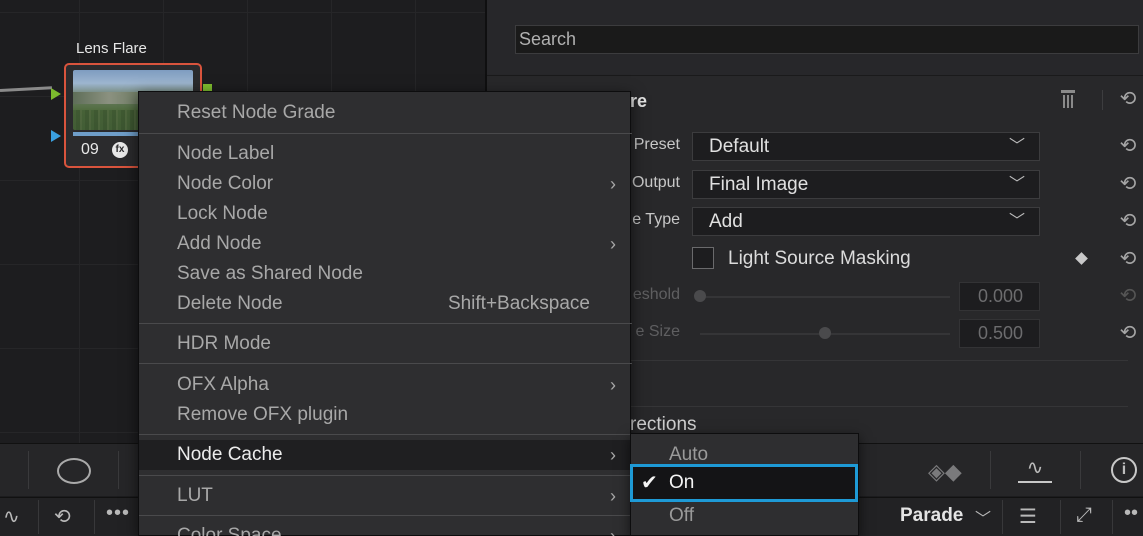 The height and width of the screenshot is (536, 1143). What do you see at coordinates (385, 214) in the screenshot?
I see `menu-item-lock-node: Lock Node` at bounding box center [385, 214].